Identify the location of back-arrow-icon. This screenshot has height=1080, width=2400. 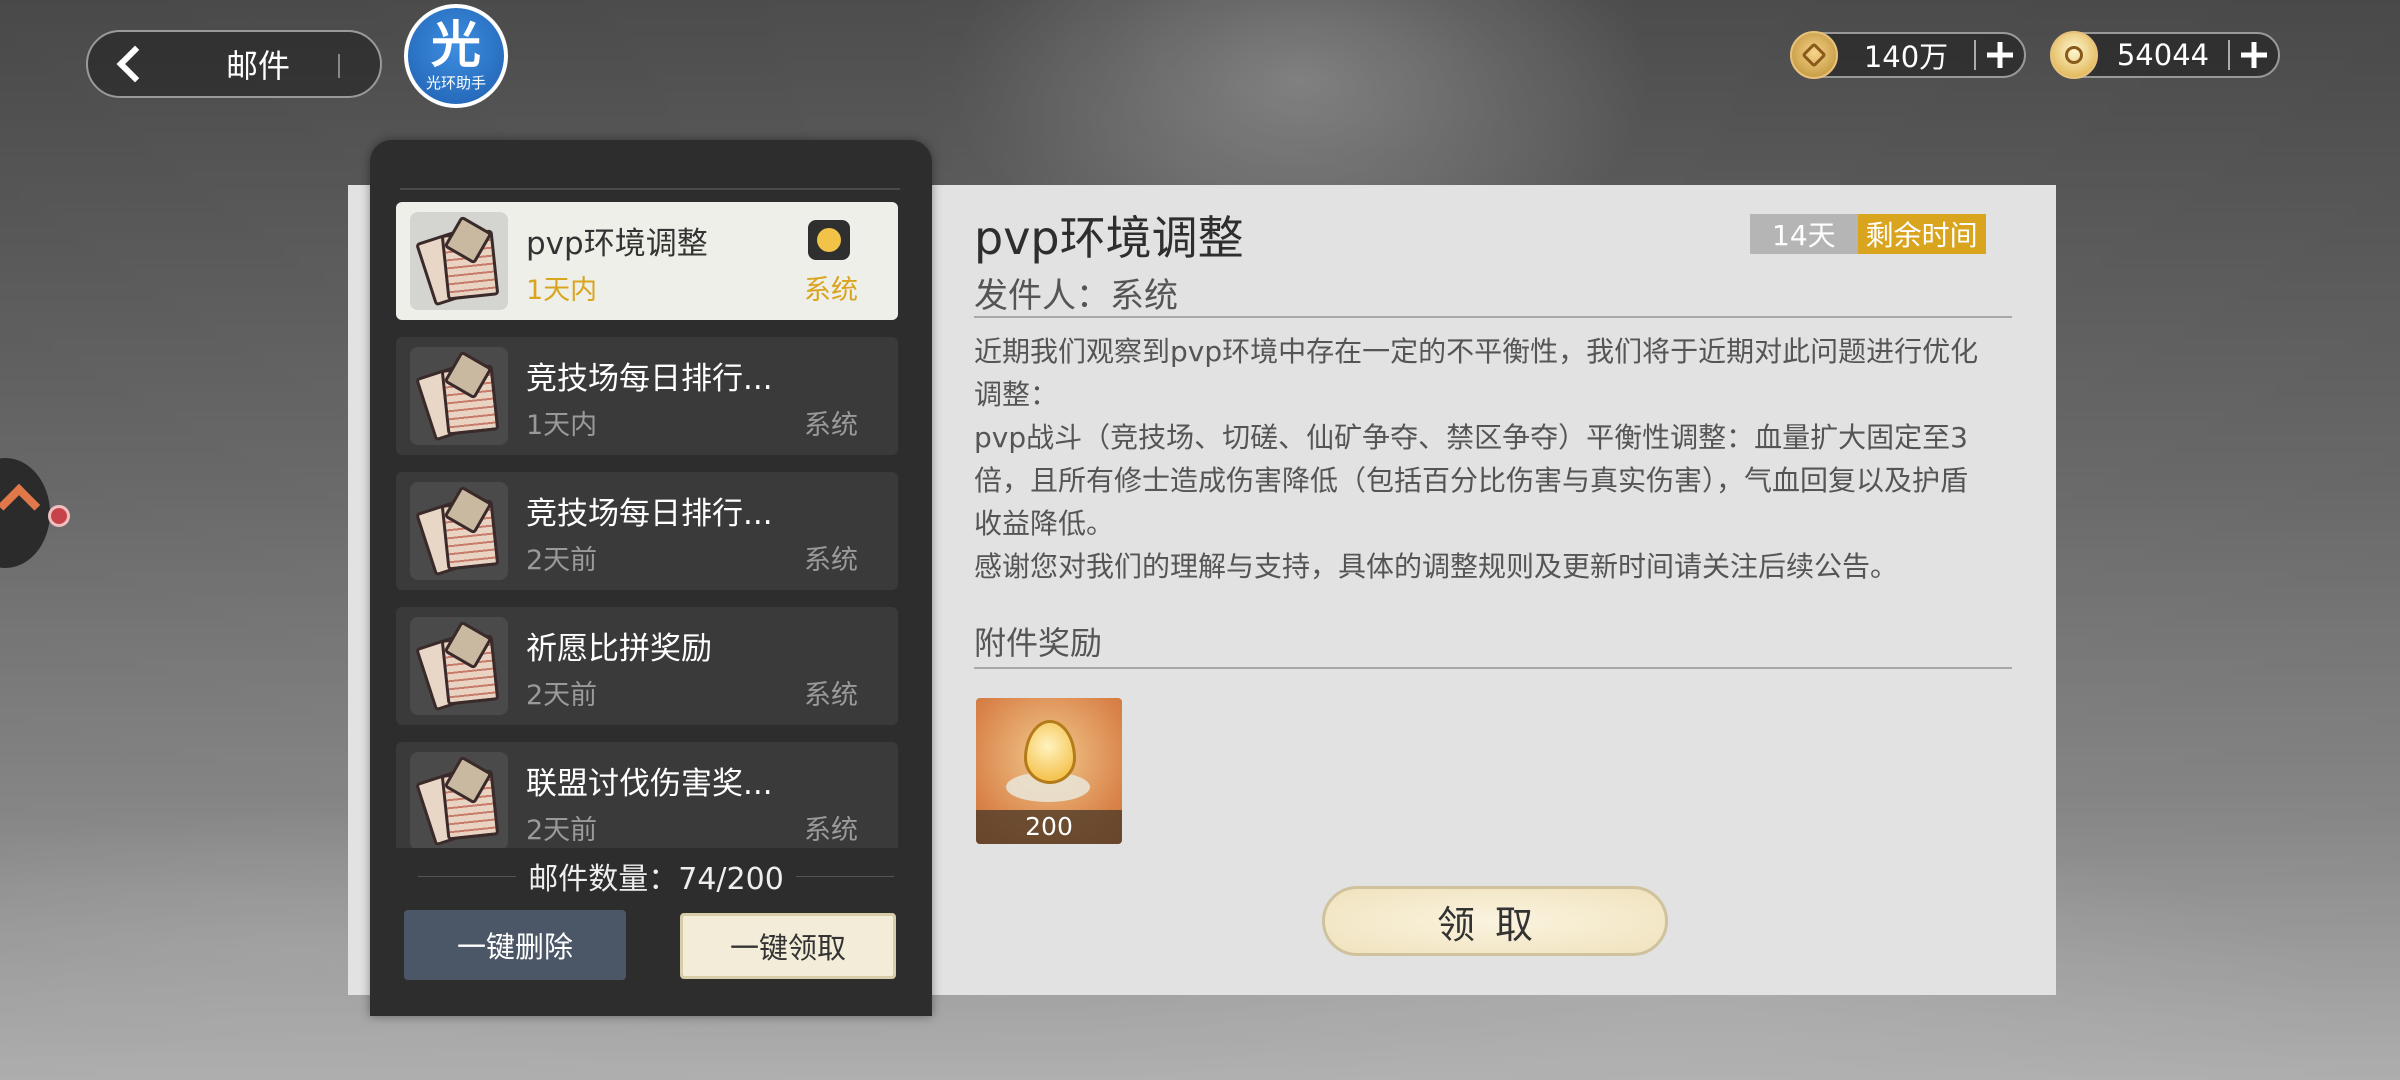
(135, 64).